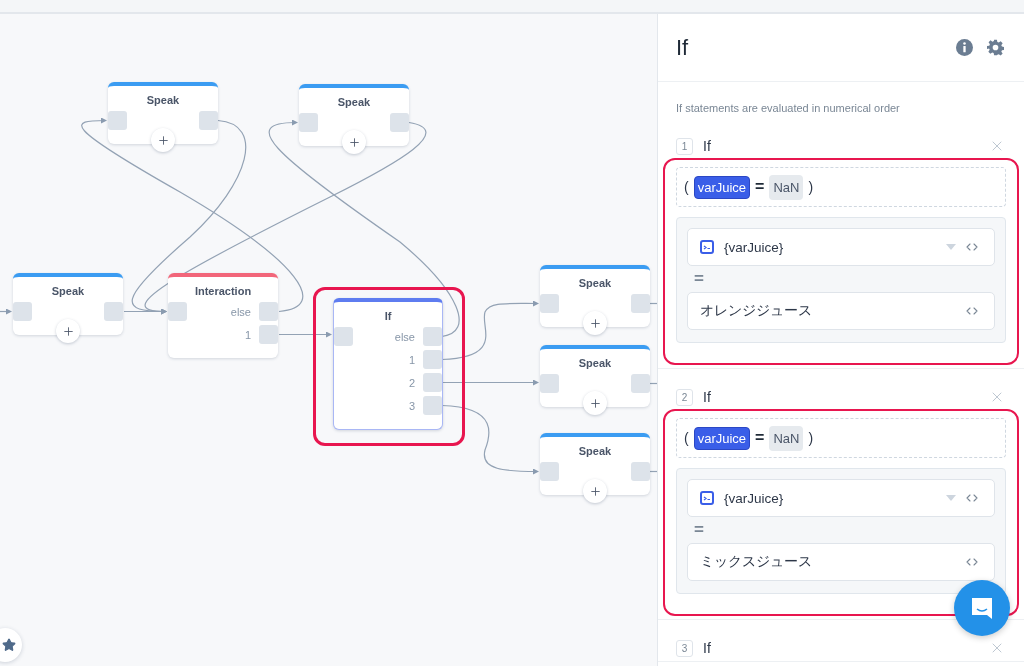  What do you see at coordinates (841, 311) in the screenshot?
I see `condition-field: オレンジジュース` at bounding box center [841, 311].